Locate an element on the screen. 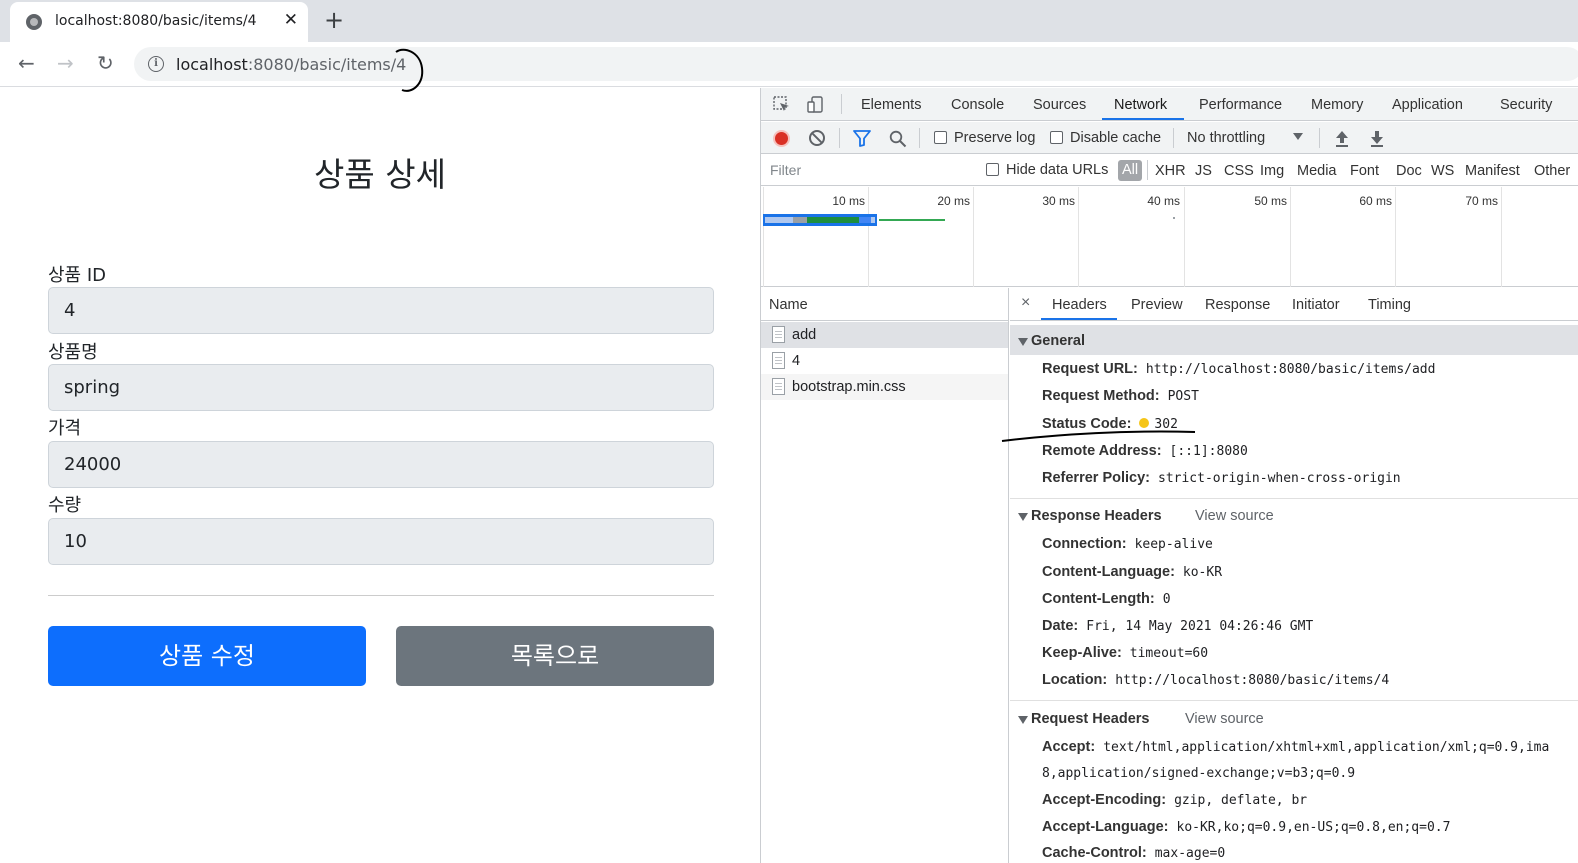 This screenshot has height=863, width=1578. type-filter-ws: WS is located at coordinates (1442, 171).